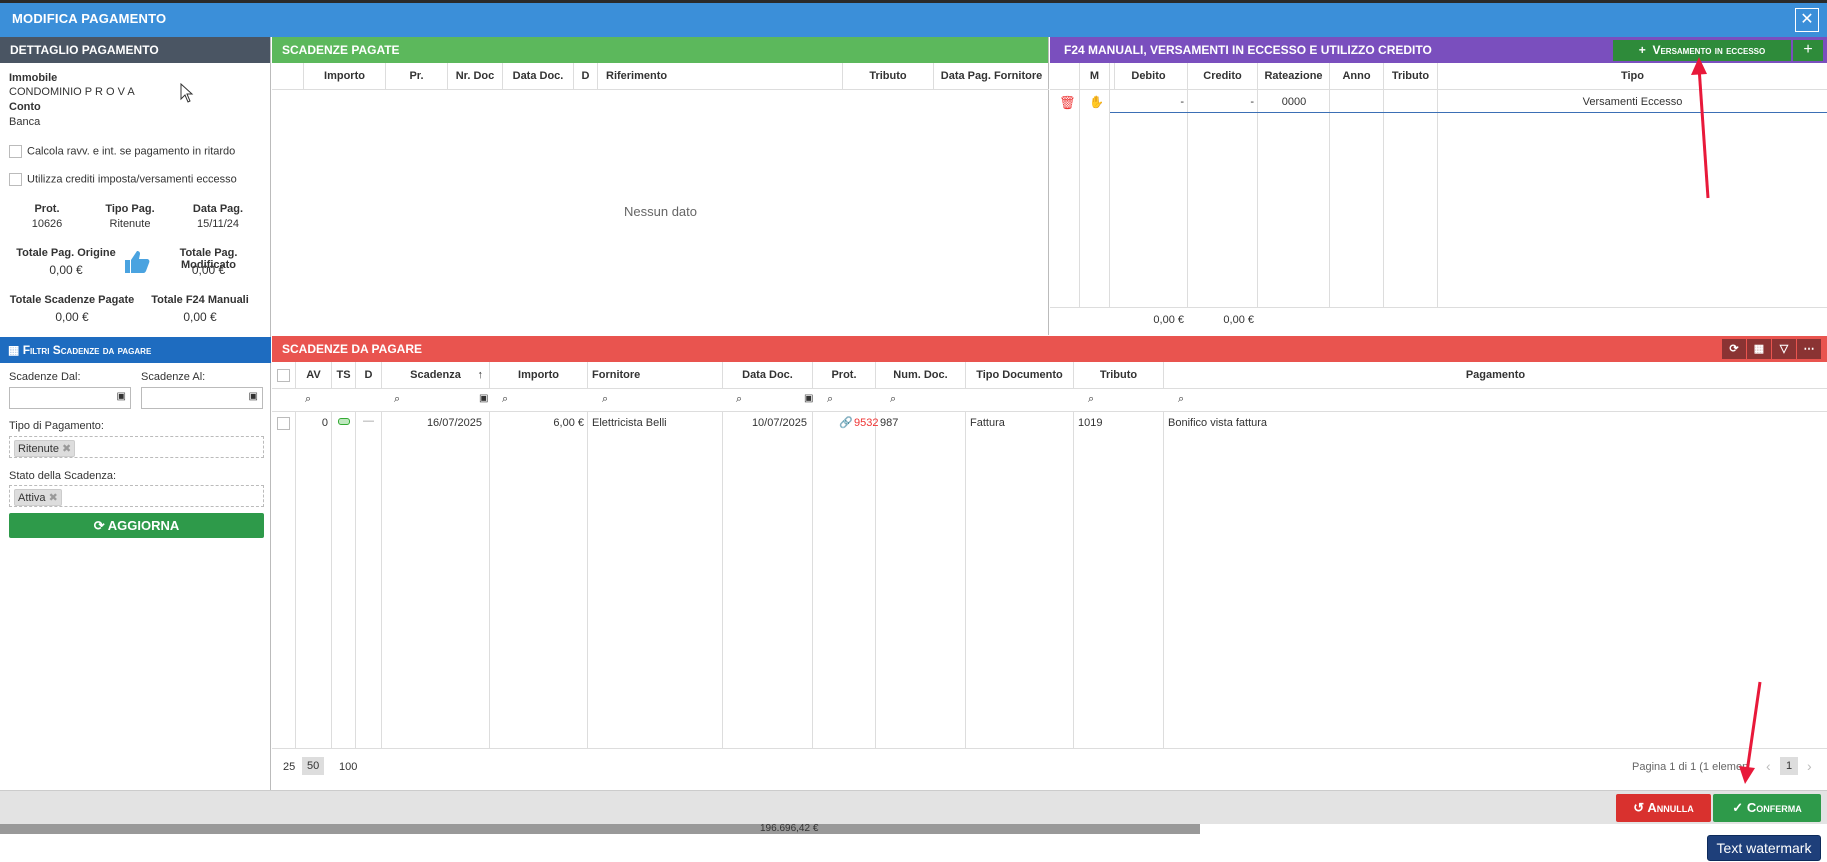 Image resolution: width=1827 pixels, height=862 pixels. Describe the element at coordinates (136, 447) in the screenshot. I see `tipo-pagamento-field: Ritenute ✖` at that location.